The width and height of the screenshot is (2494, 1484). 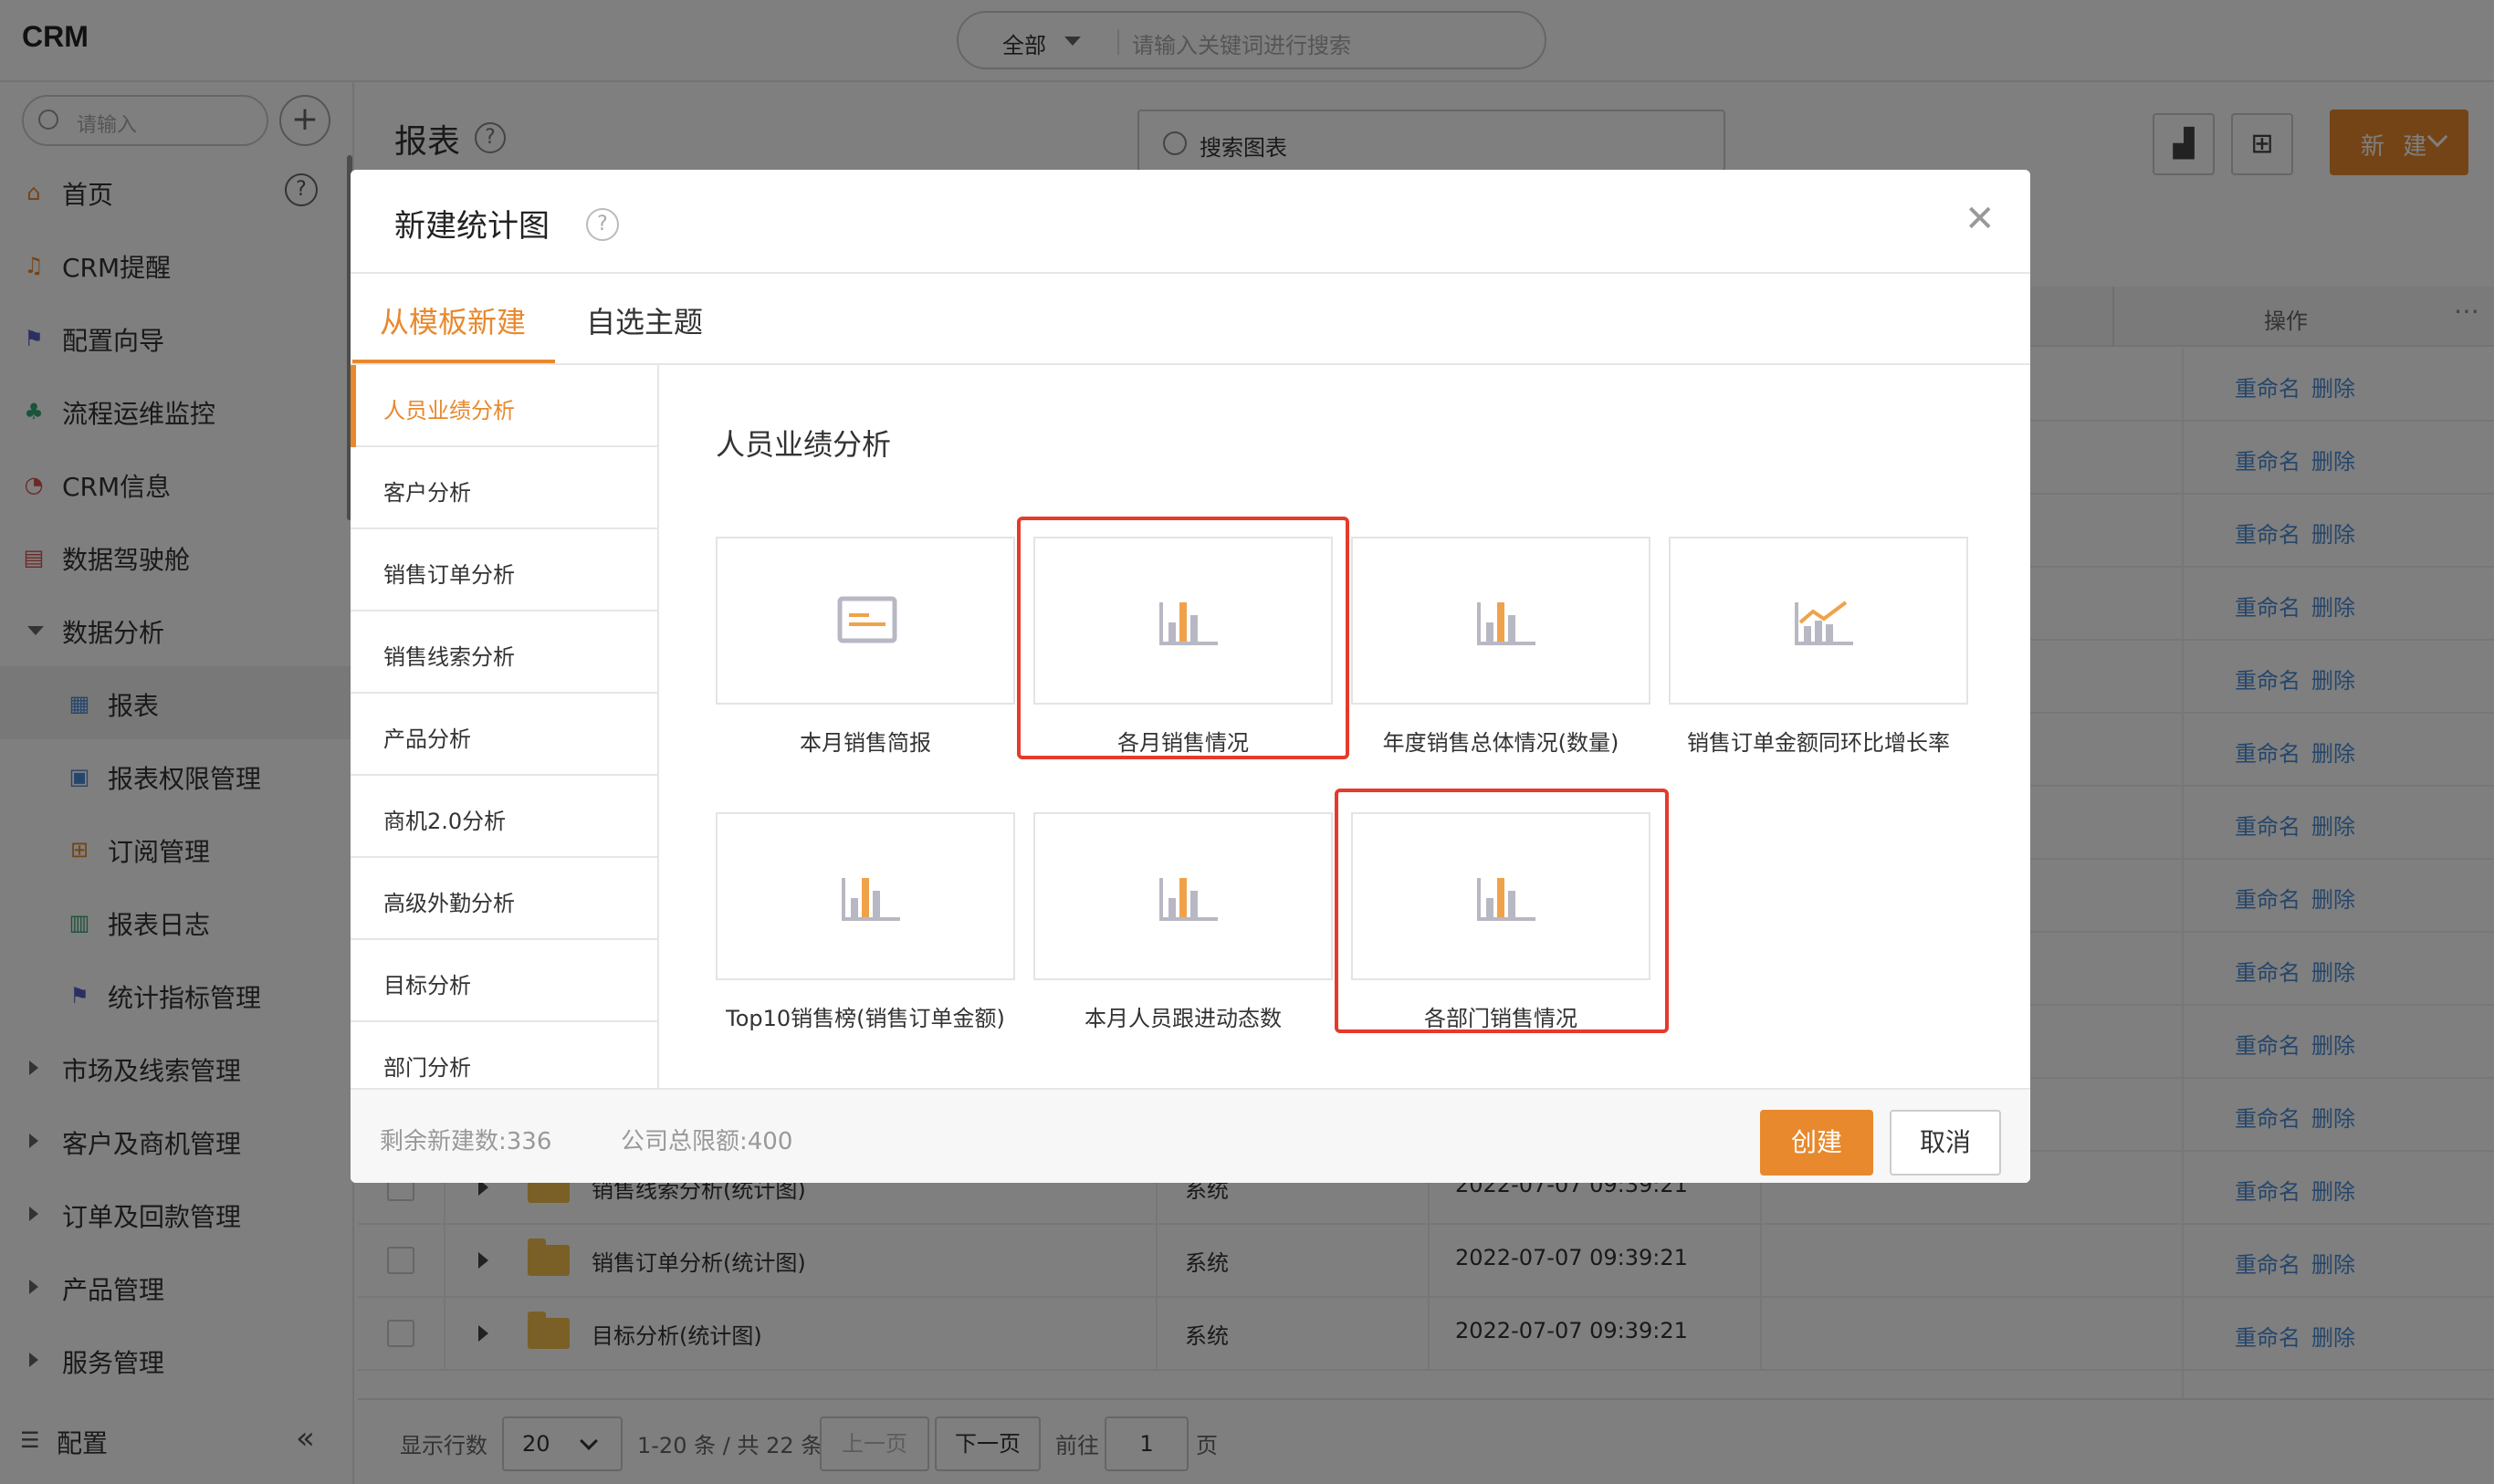 What do you see at coordinates (449, 575) in the screenshot?
I see `category-label: 销售订单分析` at bounding box center [449, 575].